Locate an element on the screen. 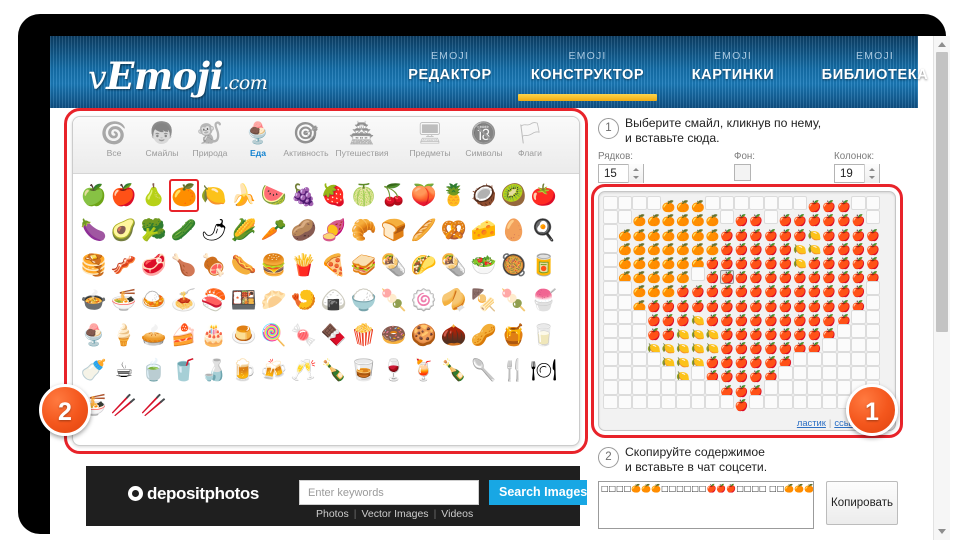 The height and width of the screenshot is (548, 964). rows-control: Рядков: 15 is located at coordinates (621, 167).